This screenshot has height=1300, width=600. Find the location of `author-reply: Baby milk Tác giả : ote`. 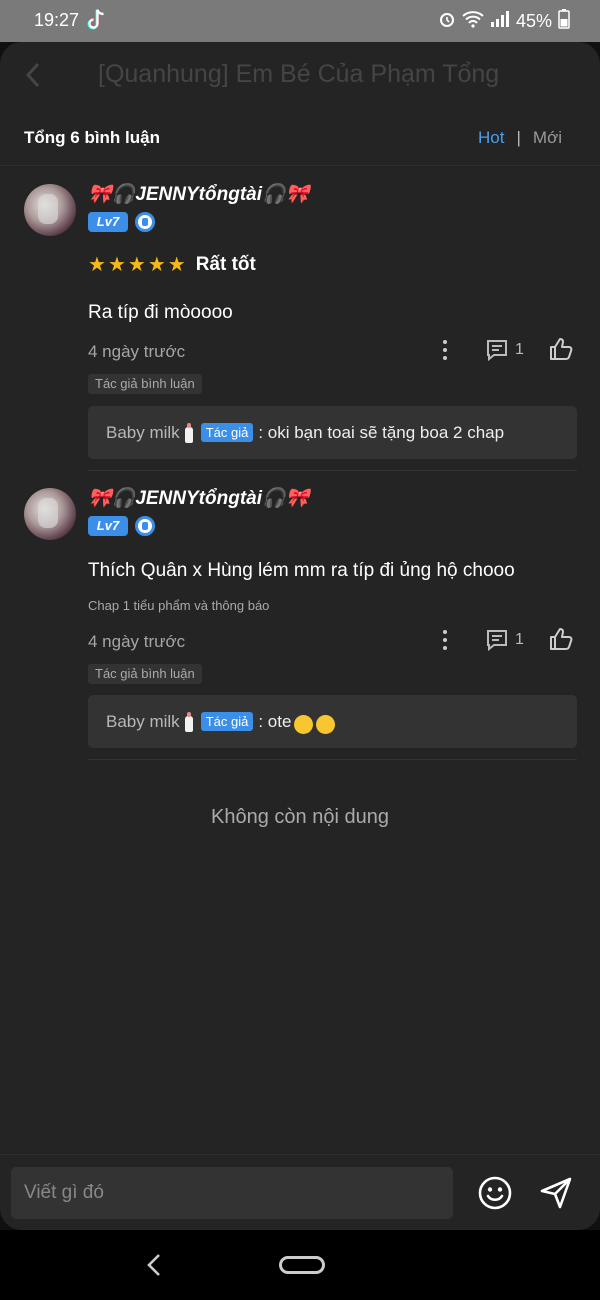

author-reply: Baby milk Tác giả : ote is located at coordinates (332, 721).